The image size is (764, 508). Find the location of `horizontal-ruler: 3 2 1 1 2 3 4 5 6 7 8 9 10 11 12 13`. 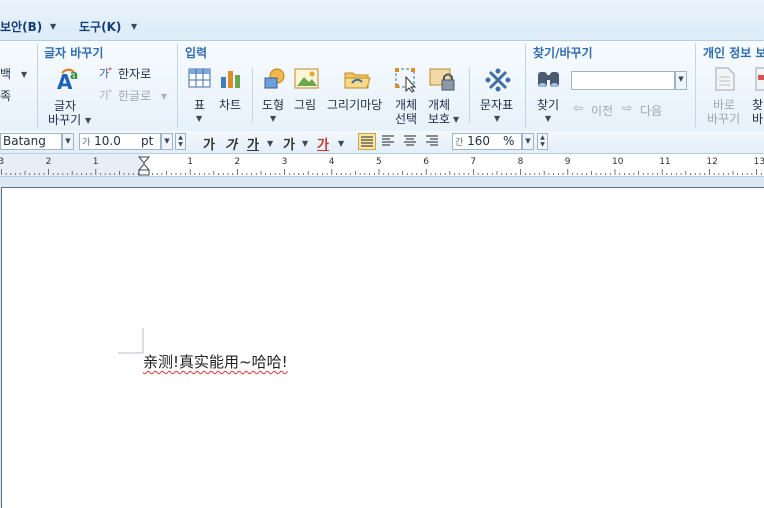

horizontal-ruler: 3 2 1 1 2 3 4 5 6 7 8 9 10 11 12 13 is located at coordinates (382, 165).